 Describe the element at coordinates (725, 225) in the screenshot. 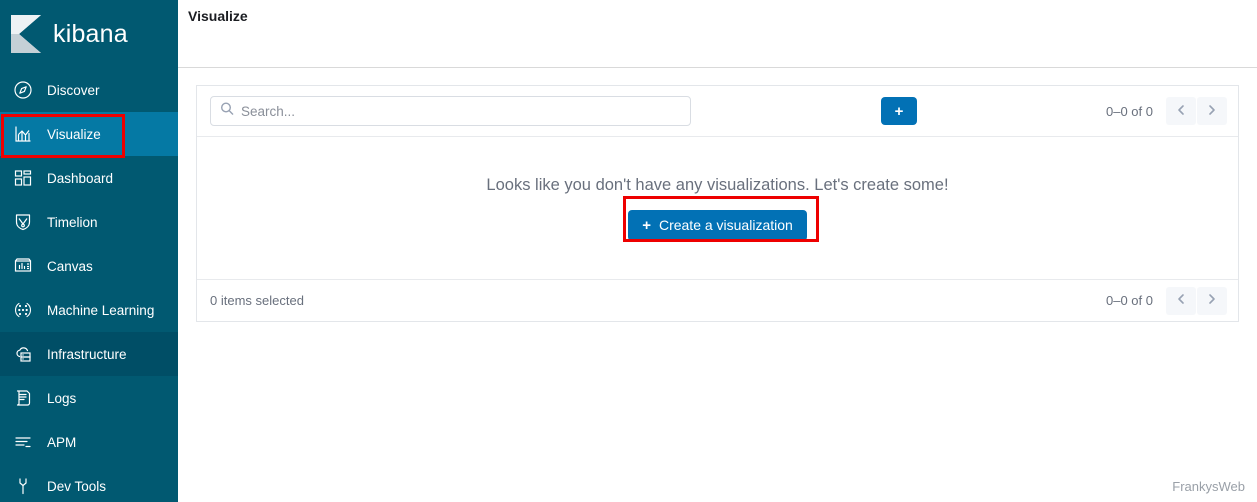

I see `create-visualization-label: Create a visualization` at that location.